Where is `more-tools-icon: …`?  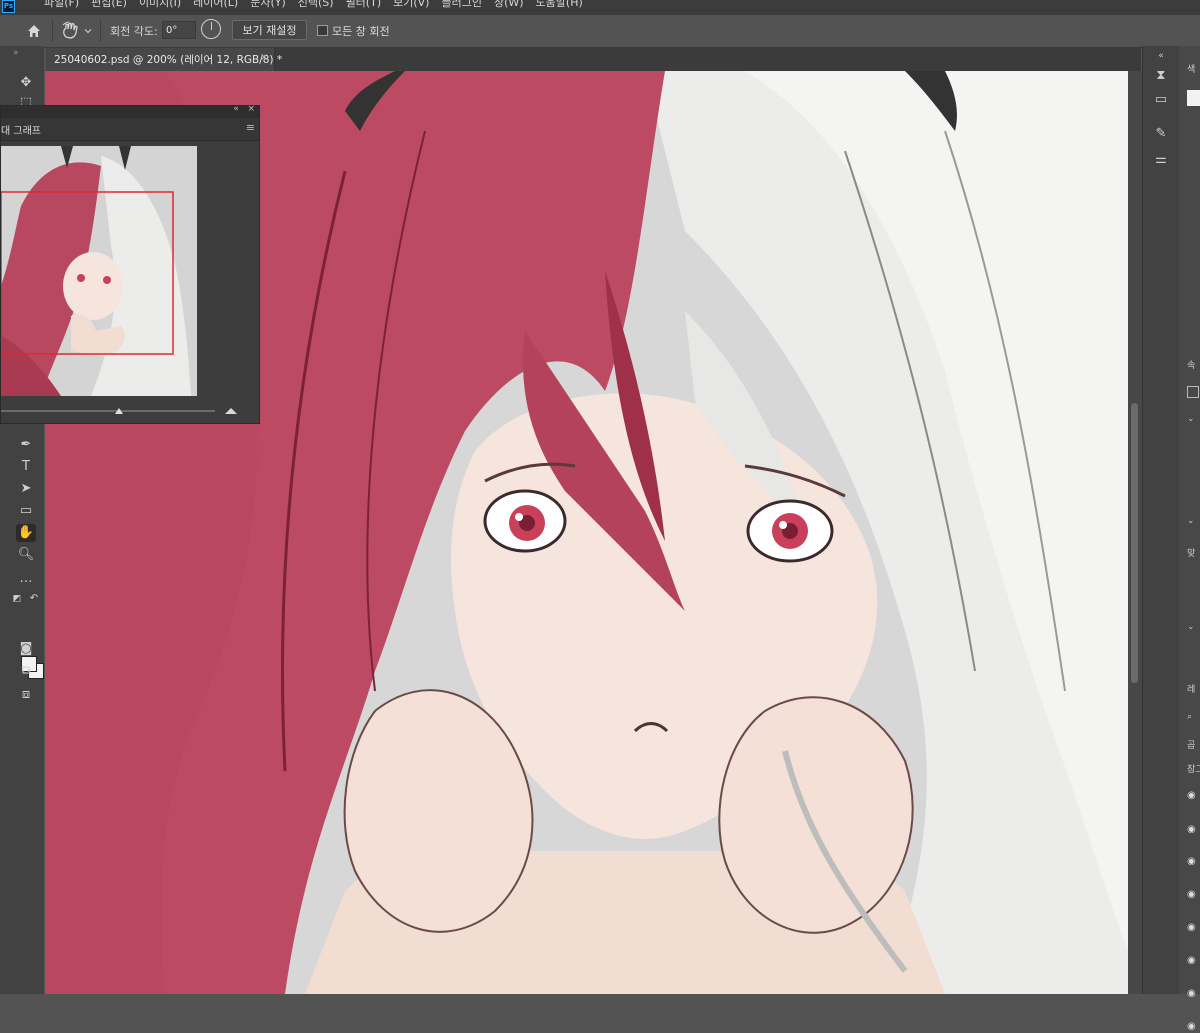 more-tools-icon: … is located at coordinates (26, 579).